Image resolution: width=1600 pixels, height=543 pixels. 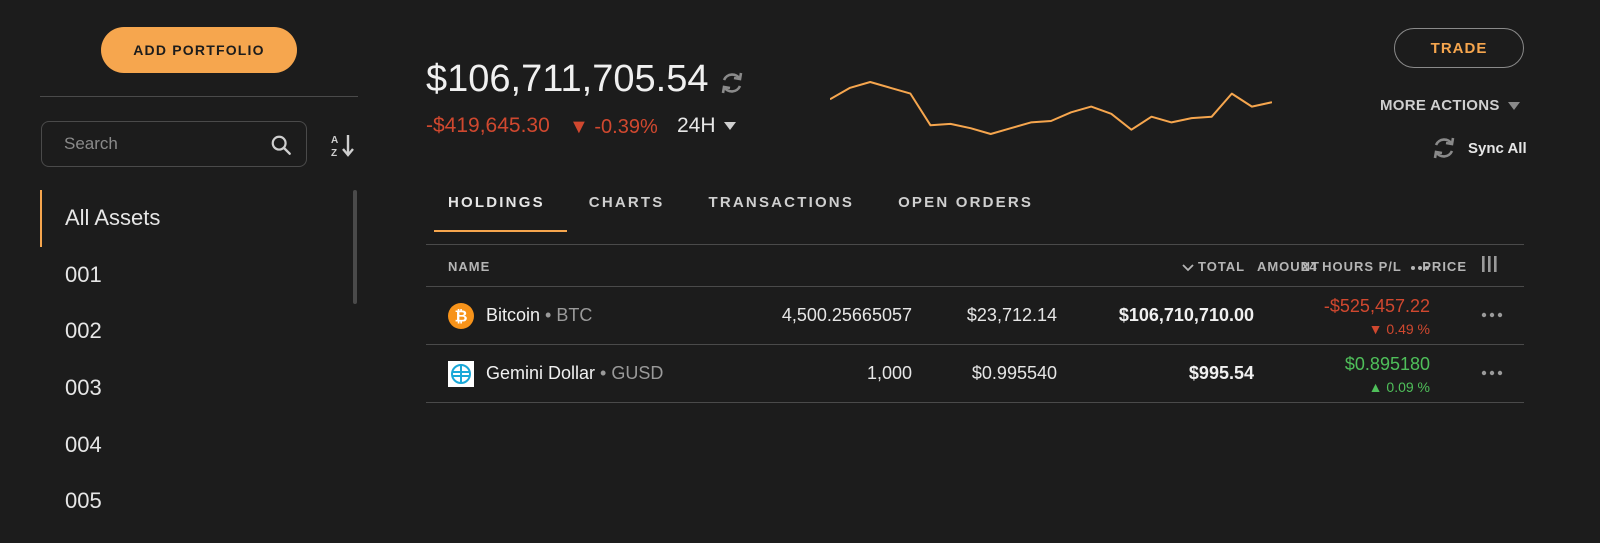 What do you see at coordinates (190, 388) in the screenshot?
I see `asset-item-003: 003` at bounding box center [190, 388].